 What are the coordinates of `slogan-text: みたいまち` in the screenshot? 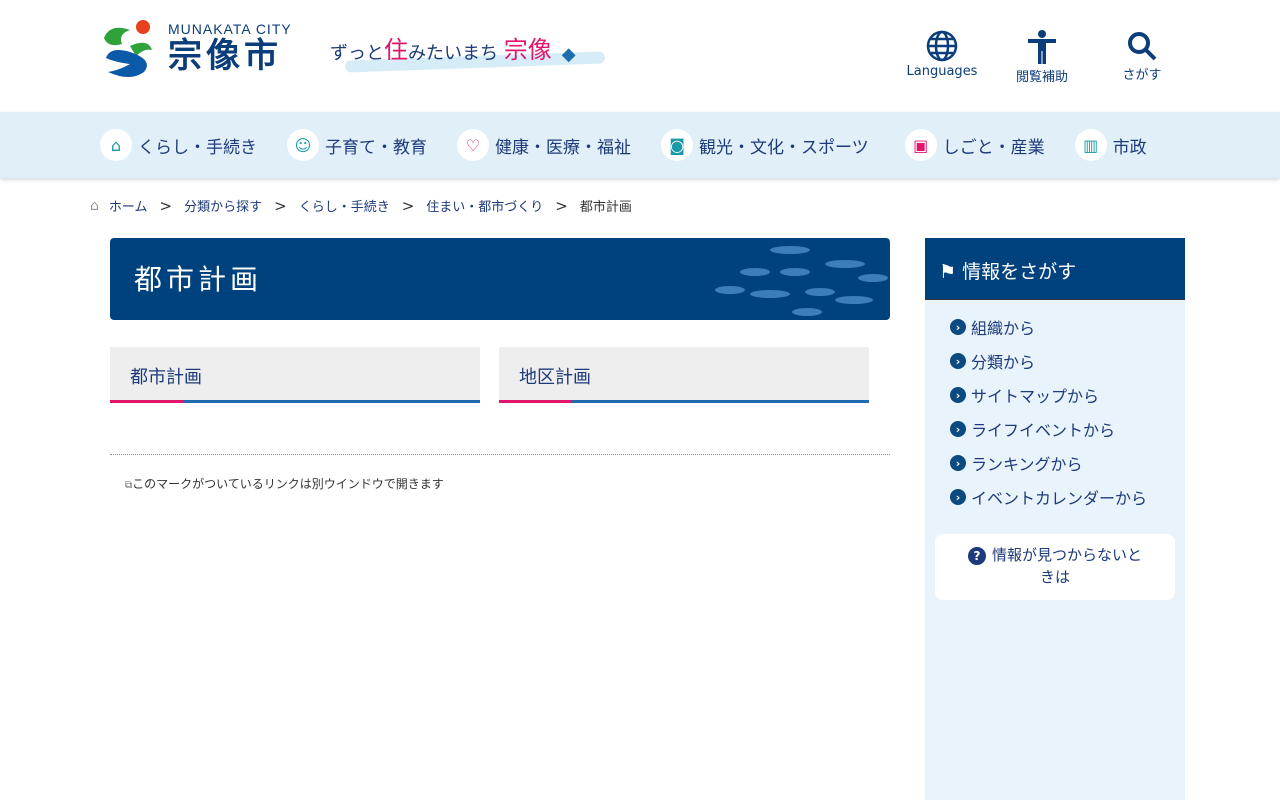 It's located at (453, 53).